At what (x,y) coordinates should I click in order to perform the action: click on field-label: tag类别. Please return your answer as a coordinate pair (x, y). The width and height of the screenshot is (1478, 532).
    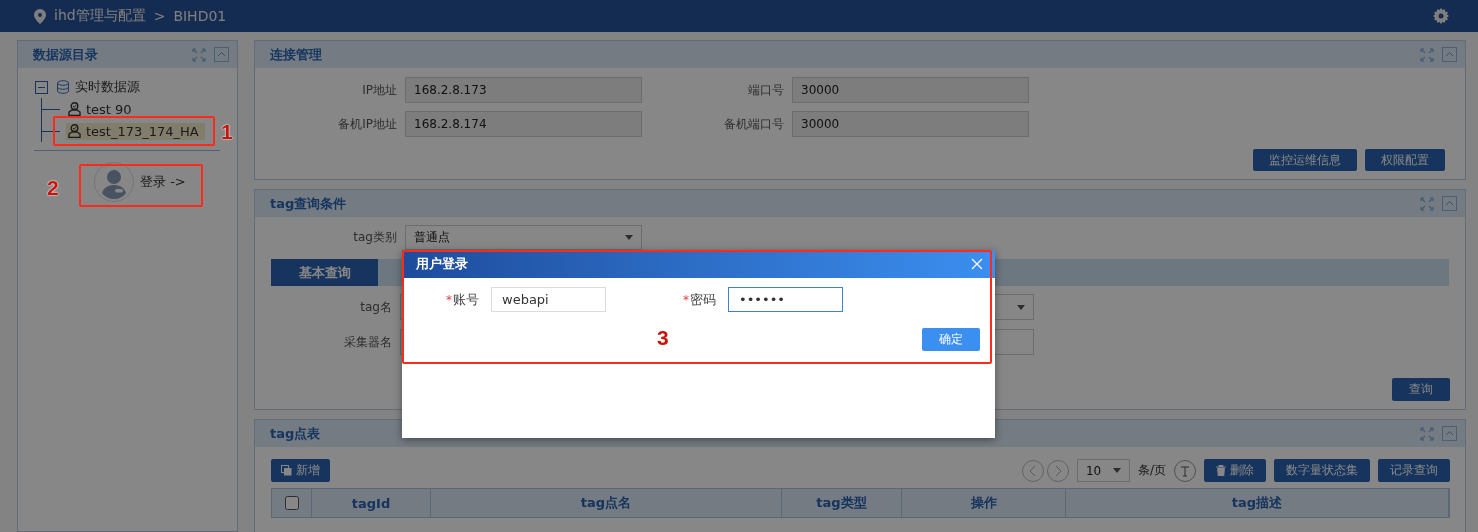
    Looking at the image, I should click on (375, 237).